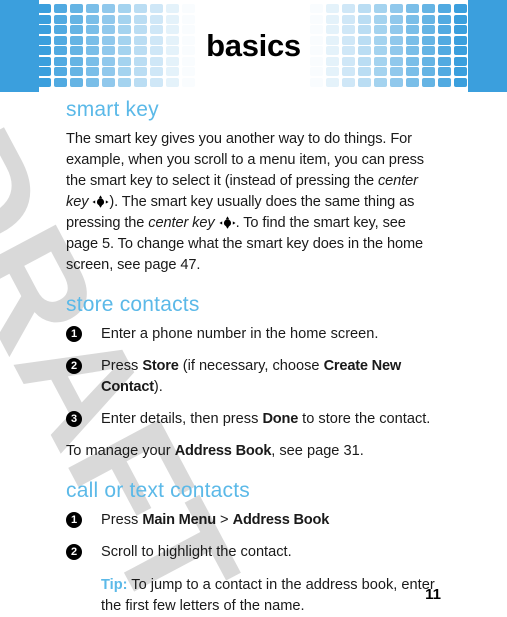 The image size is (507, 617). Describe the element at coordinates (133, 305) in the screenshot. I see `section-heading-store-contacts: store contacts` at that location.